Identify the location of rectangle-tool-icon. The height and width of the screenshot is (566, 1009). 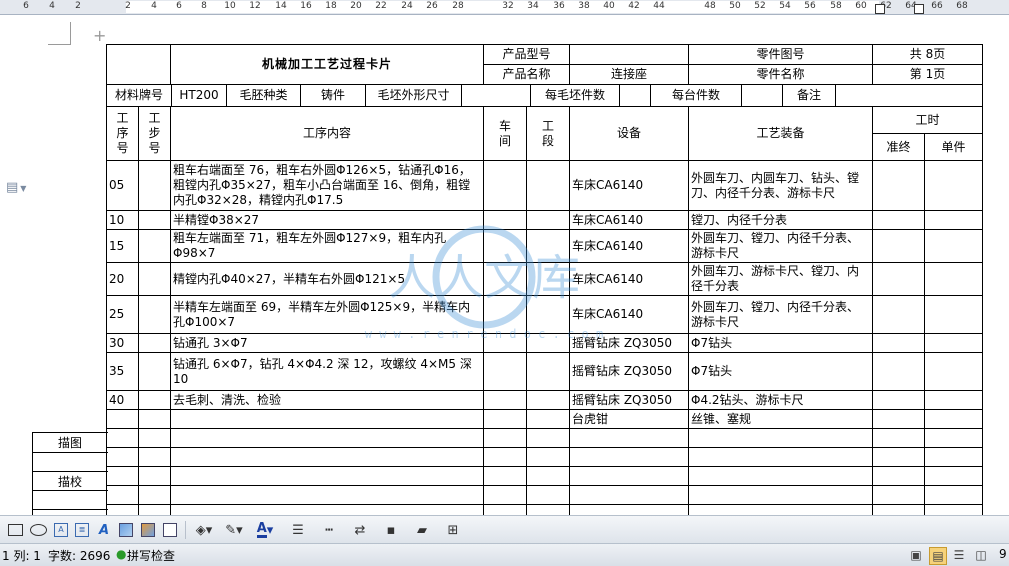
(15, 530).